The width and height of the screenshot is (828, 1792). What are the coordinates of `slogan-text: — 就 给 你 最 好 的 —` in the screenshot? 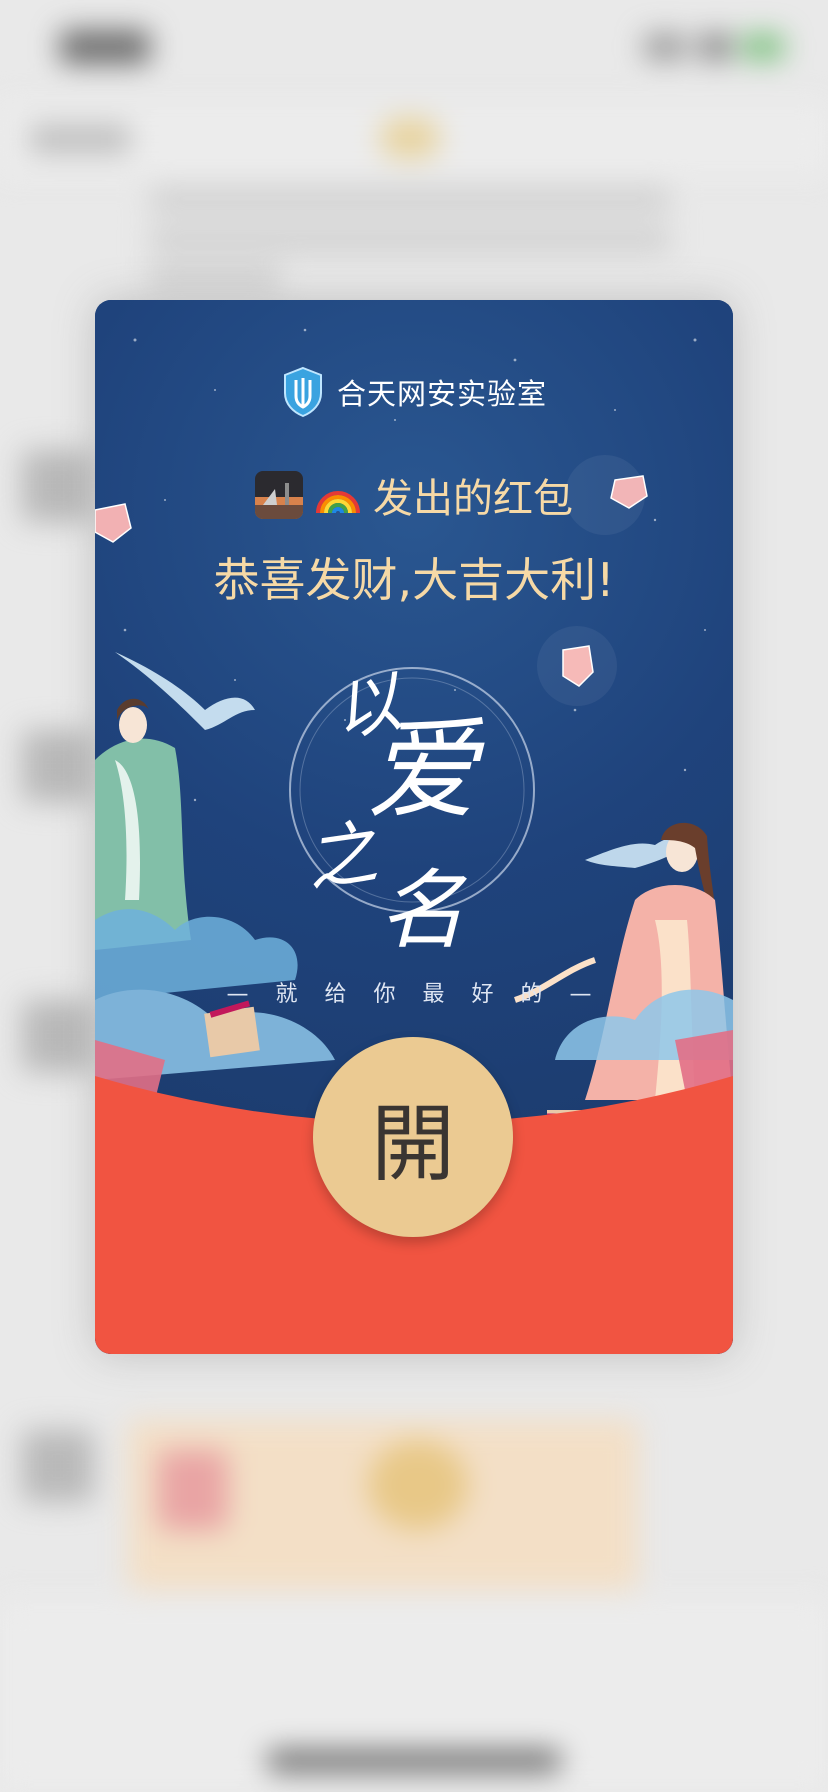 It's located at (414, 994).